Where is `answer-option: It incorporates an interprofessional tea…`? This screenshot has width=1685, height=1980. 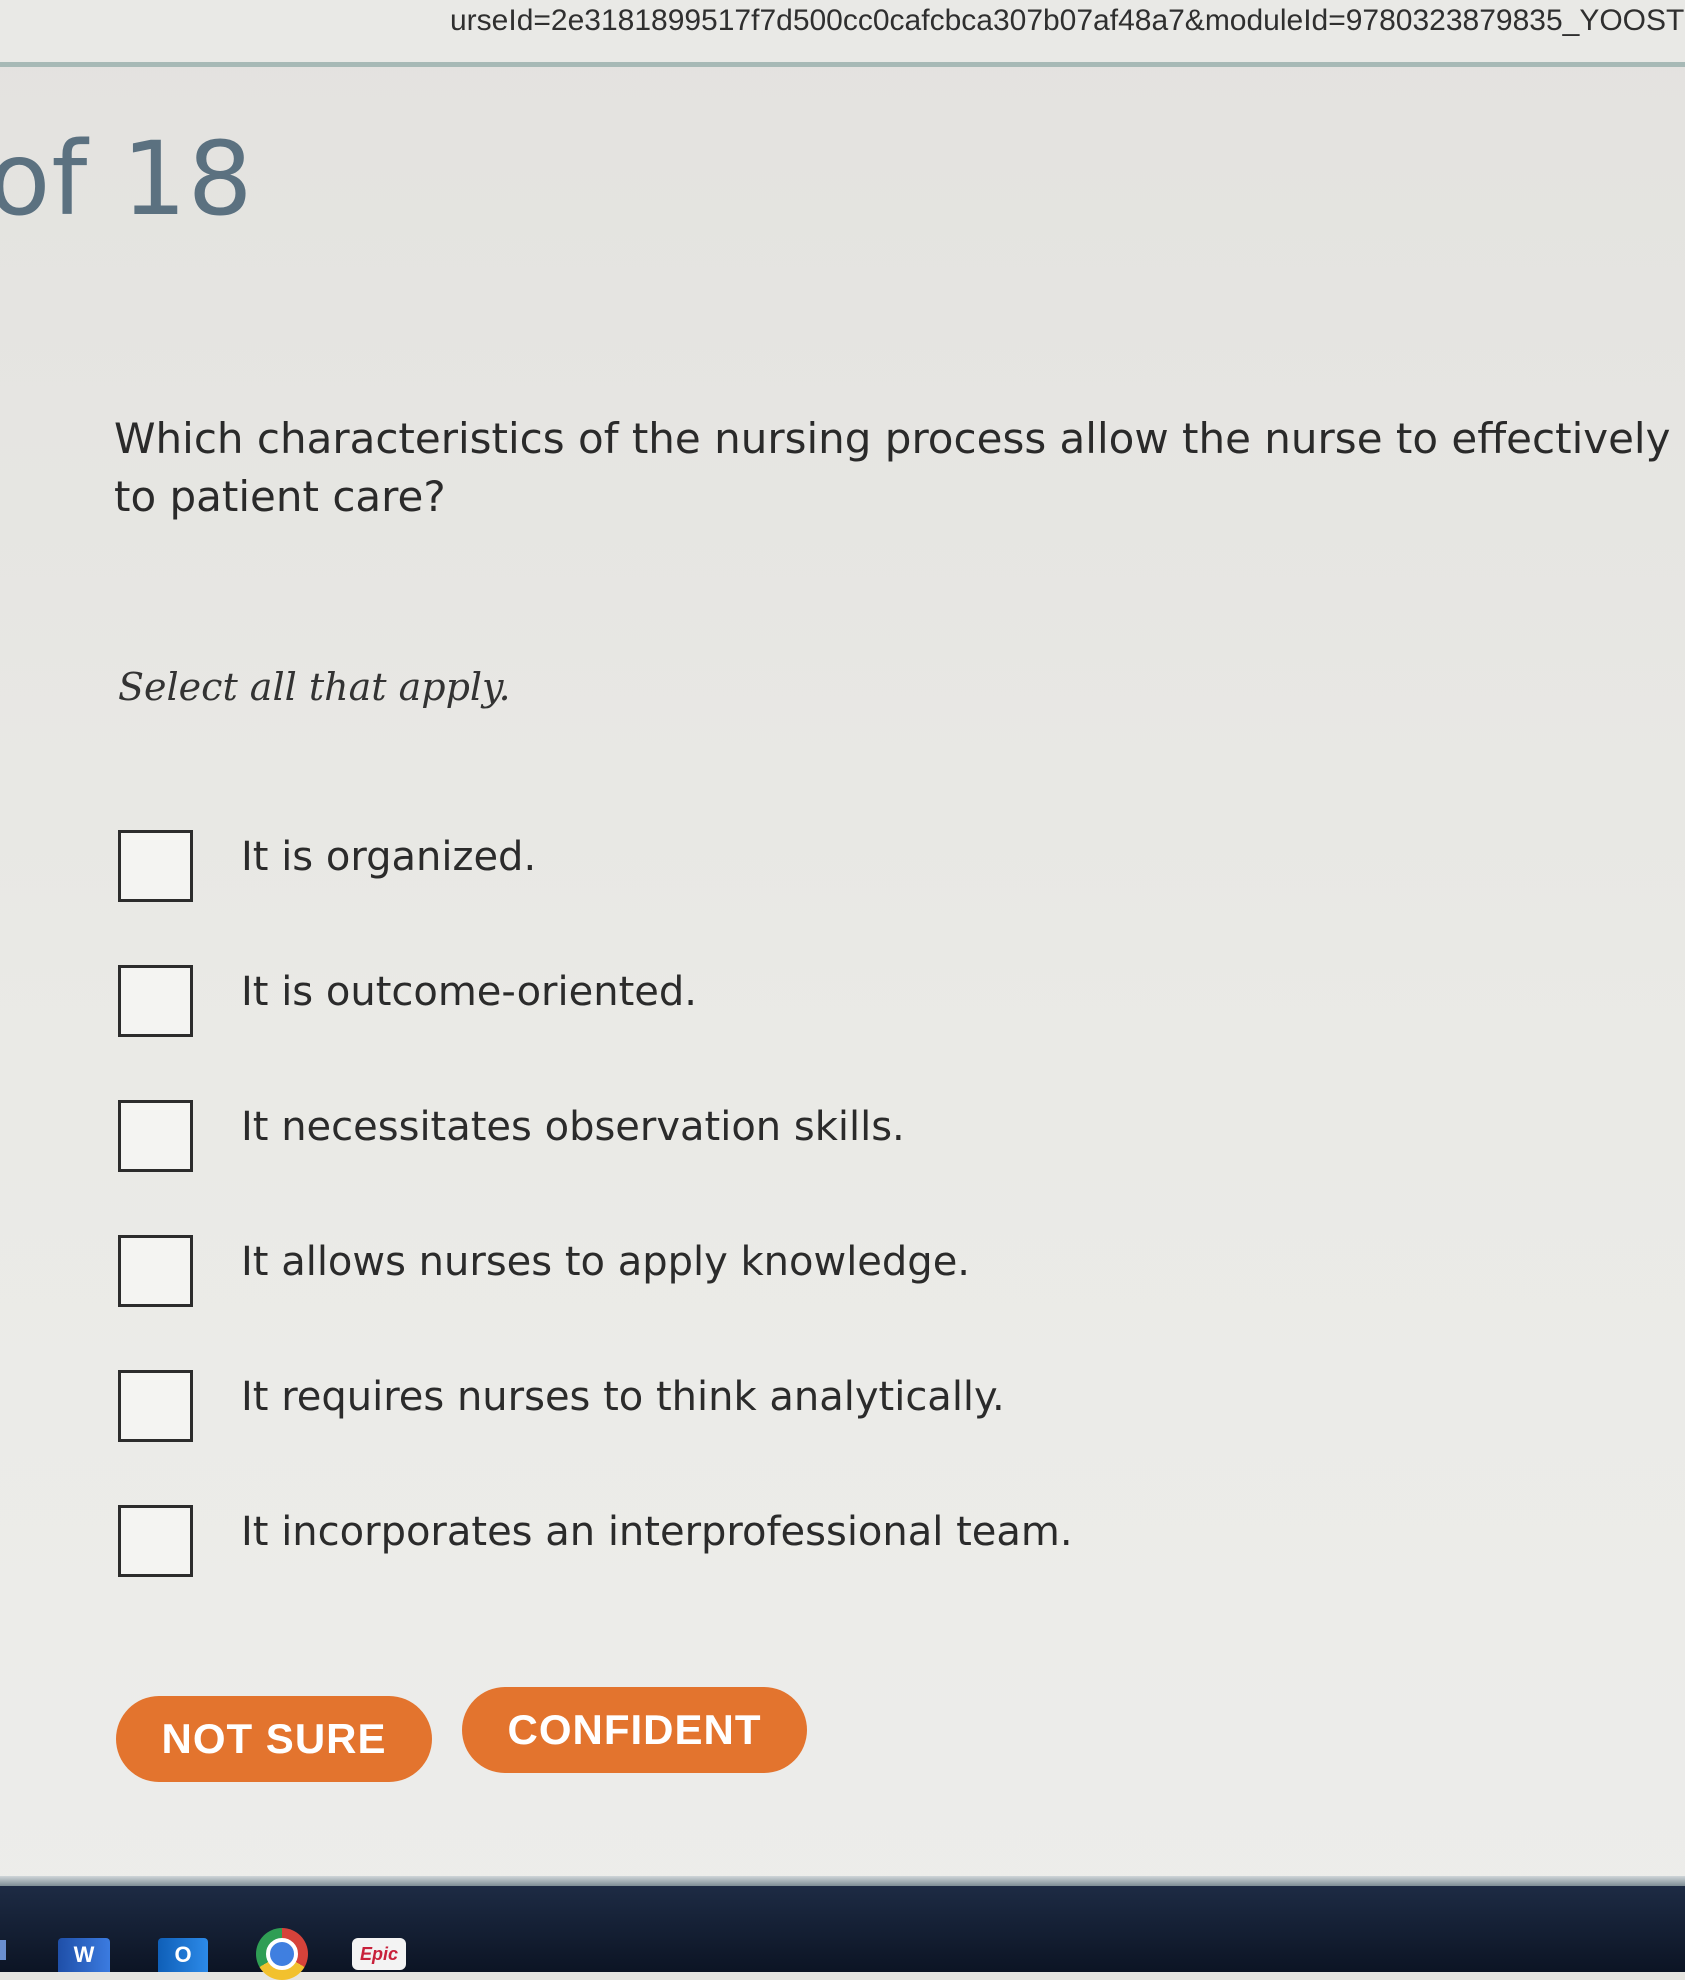
answer-option: It incorporates an interprofessional tea… is located at coordinates (668, 1572).